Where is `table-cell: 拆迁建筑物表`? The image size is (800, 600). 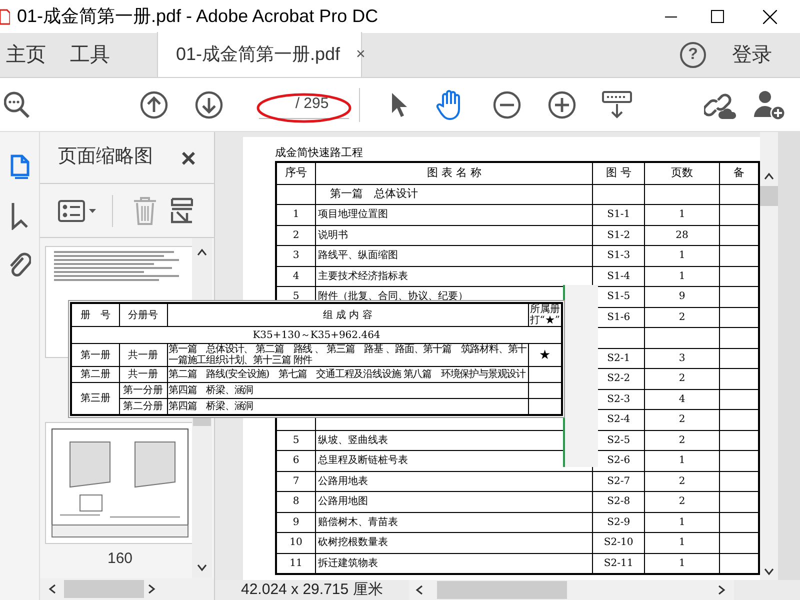 table-cell: 拆迁建筑物表 is located at coordinates (454, 563).